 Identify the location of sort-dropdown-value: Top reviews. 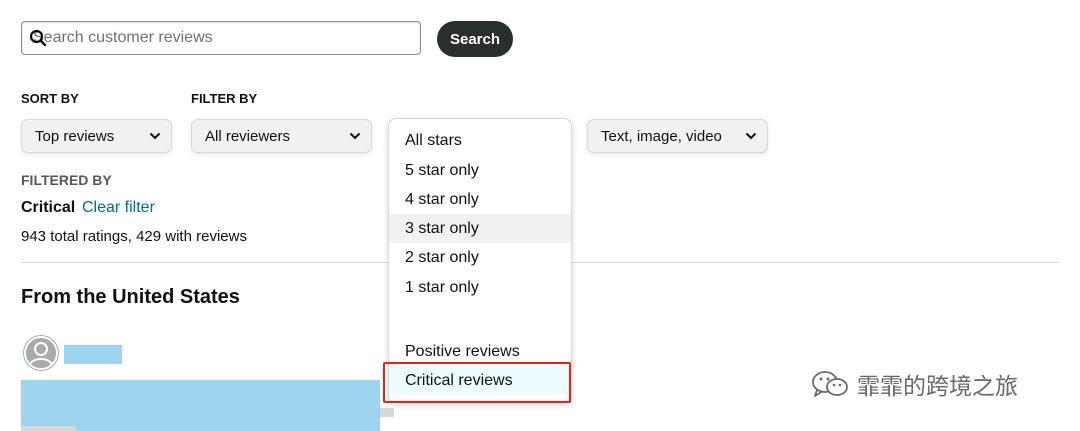
(75, 136).